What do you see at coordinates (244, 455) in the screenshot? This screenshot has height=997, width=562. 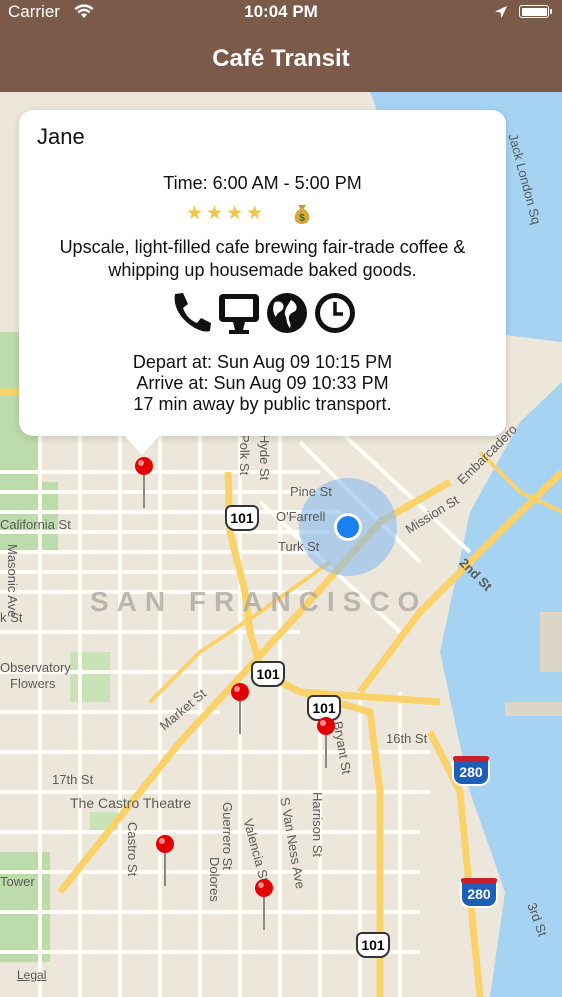 I see `street-label: Polk St` at bounding box center [244, 455].